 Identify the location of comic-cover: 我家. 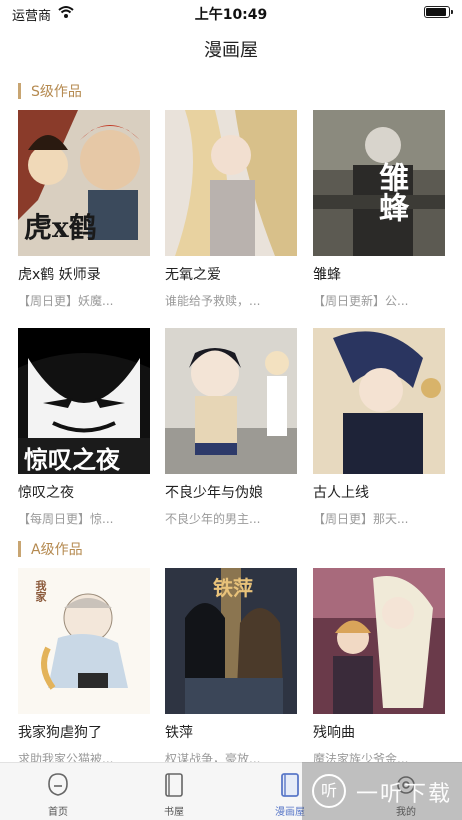
(84, 641).